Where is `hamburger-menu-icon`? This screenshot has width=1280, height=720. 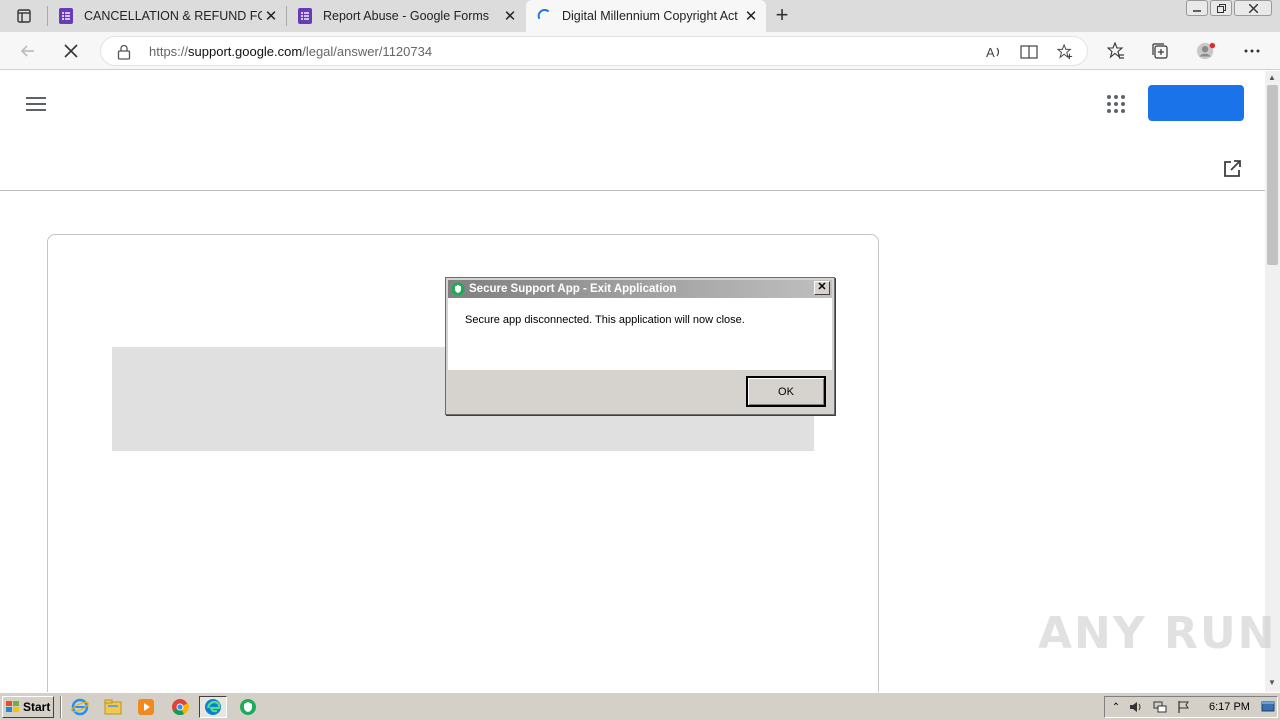
hamburger-menu-icon is located at coordinates (36, 104).